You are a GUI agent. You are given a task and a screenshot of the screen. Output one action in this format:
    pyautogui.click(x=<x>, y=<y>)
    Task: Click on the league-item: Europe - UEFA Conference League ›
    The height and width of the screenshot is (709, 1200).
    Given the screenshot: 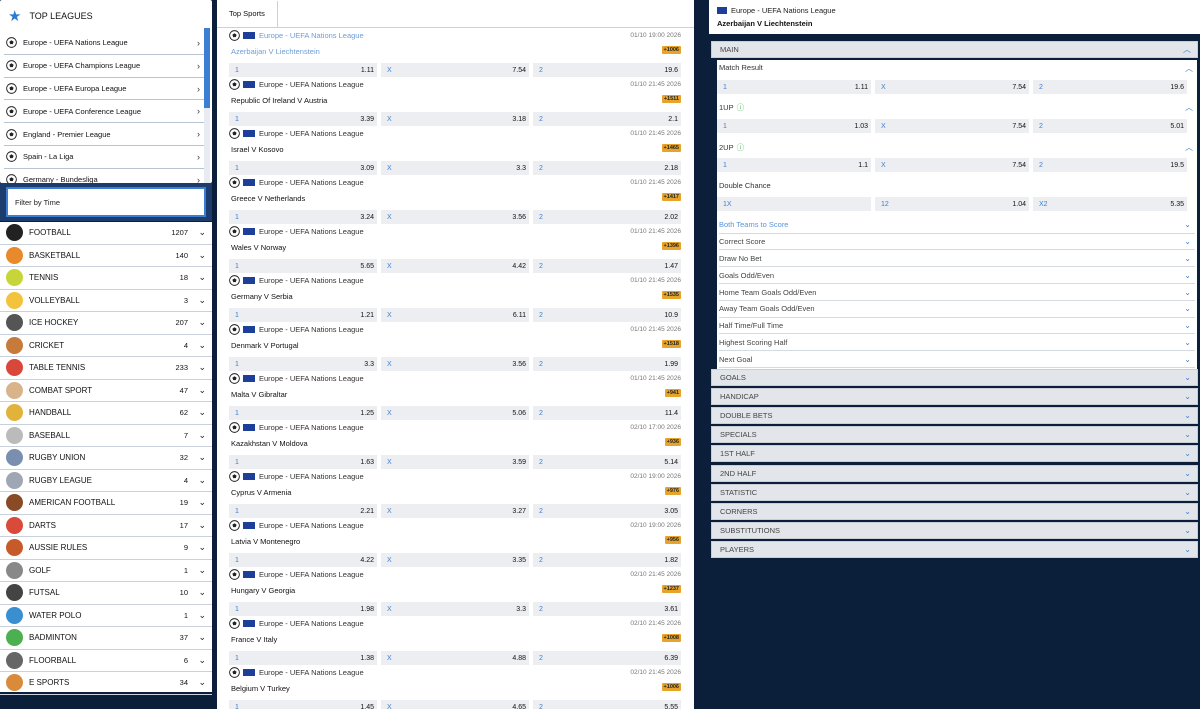 What is the action you would take?
    pyautogui.click(x=104, y=112)
    